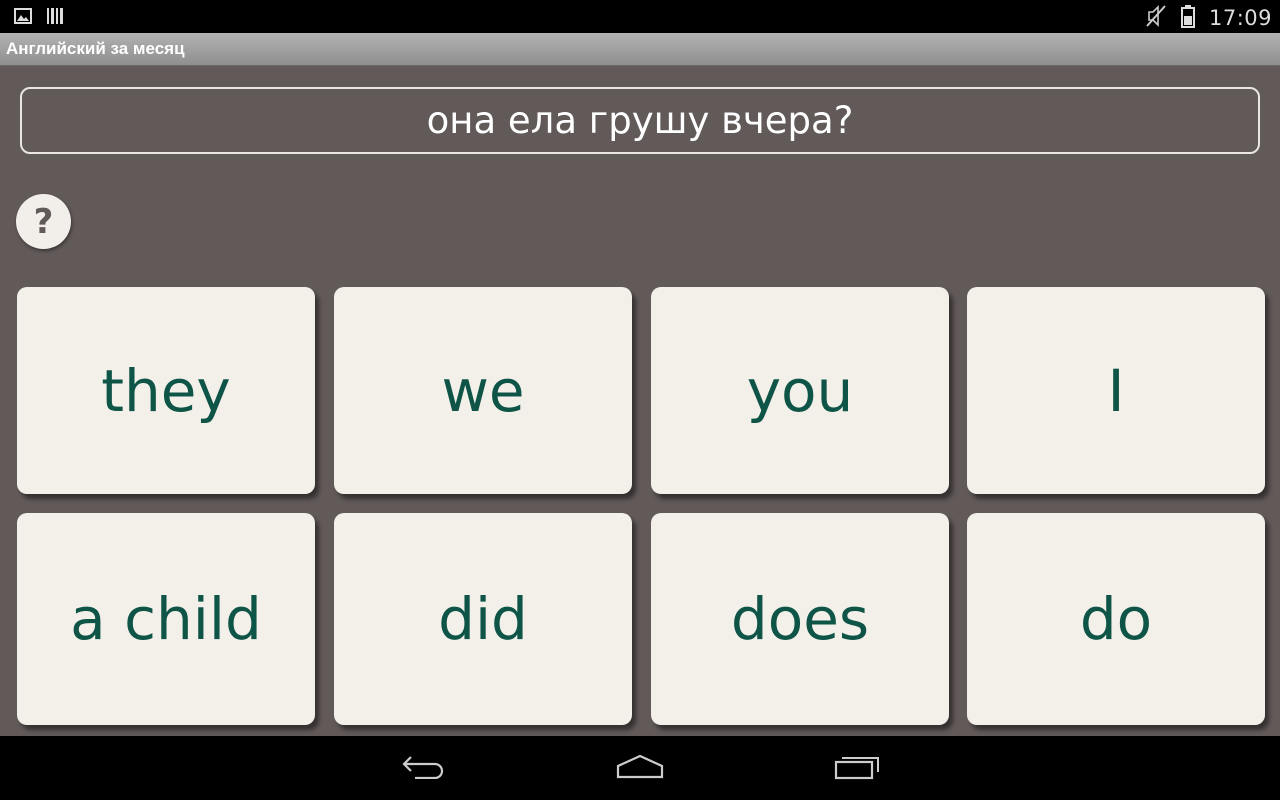 The image size is (1280, 800). I want to click on recent-apps-icon, so click(858, 768).